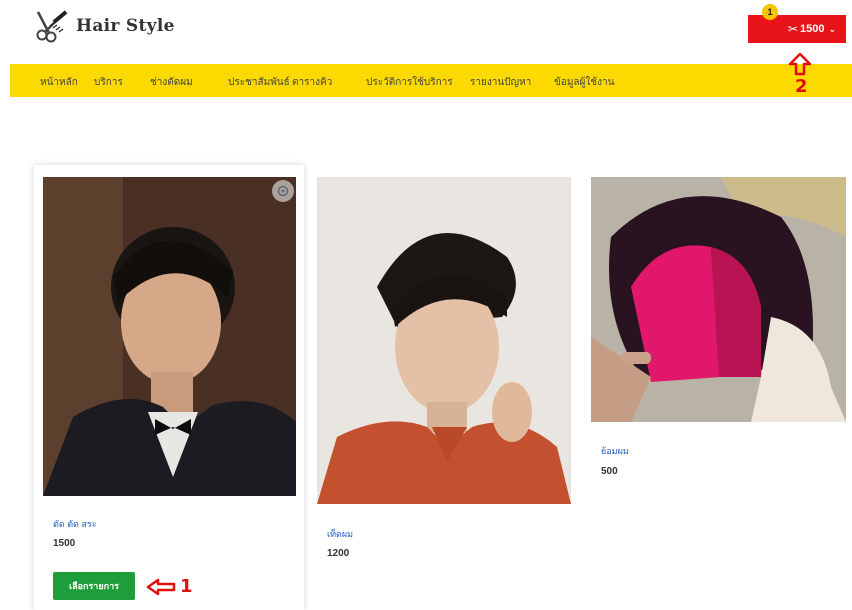  Describe the element at coordinates (718, 299) in the screenshot. I see `product-image` at that location.